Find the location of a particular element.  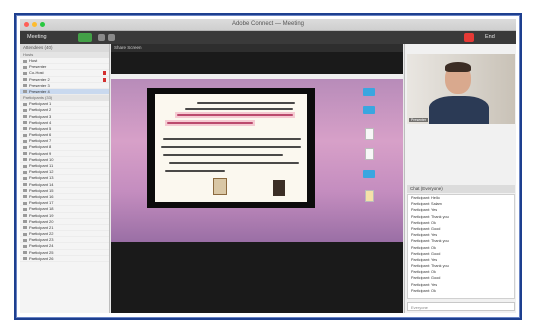

person-body is located at coordinates (459, 110).